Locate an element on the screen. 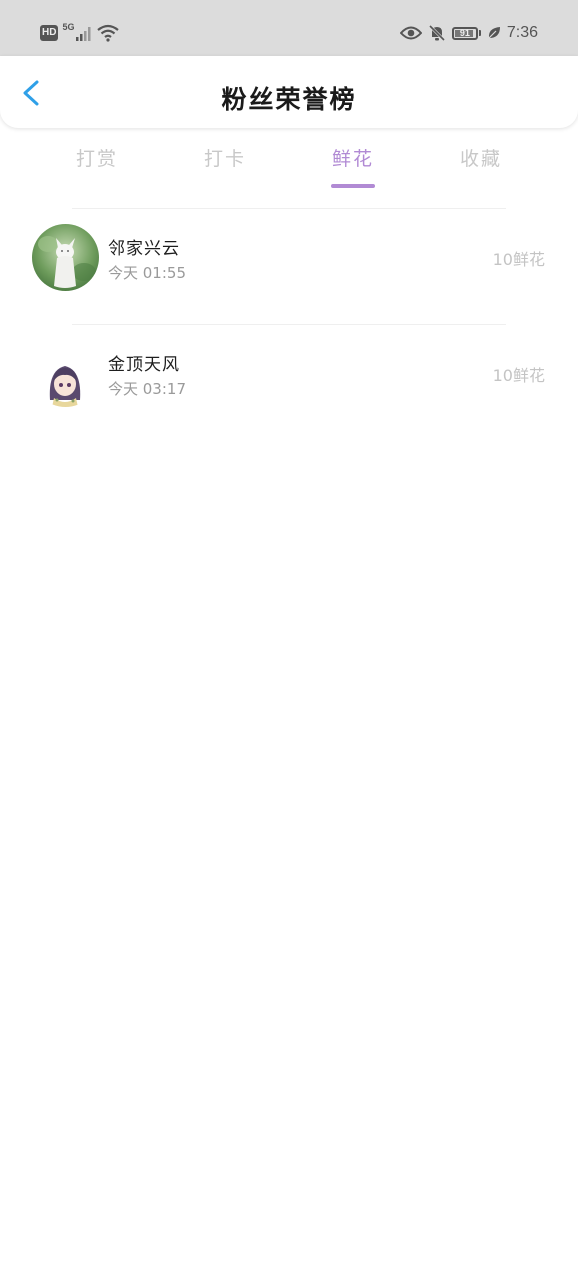  tab-active-indicator is located at coordinates (353, 186).